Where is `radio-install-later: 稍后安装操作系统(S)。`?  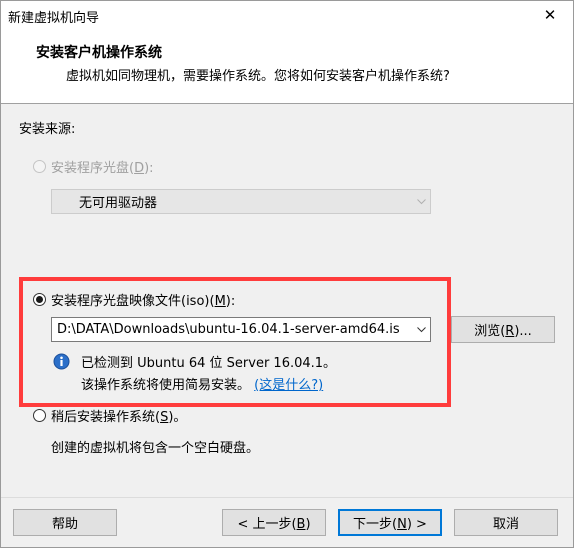 radio-install-later: 稍后安装操作系统(S)。 is located at coordinates (109, 415).